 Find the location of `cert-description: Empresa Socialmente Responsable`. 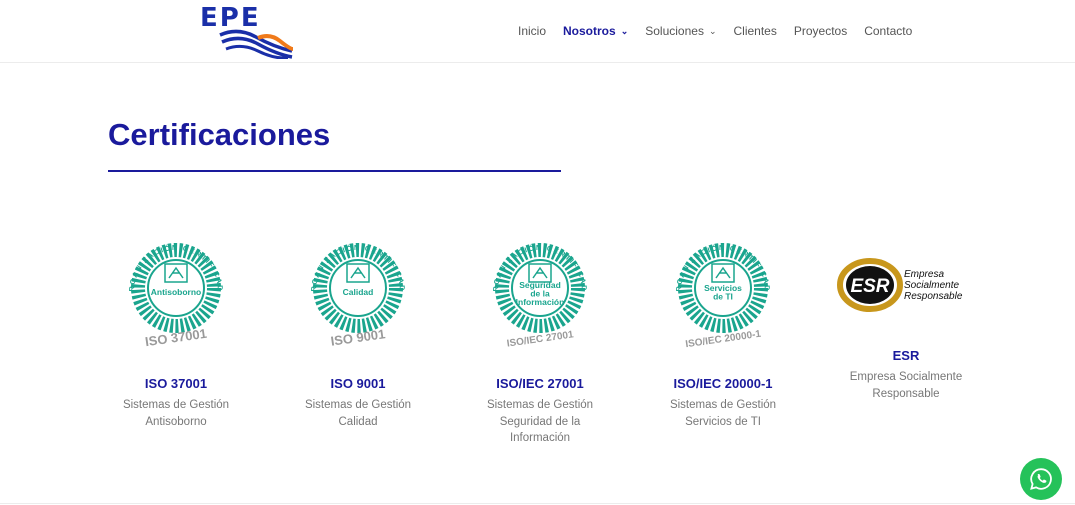

cert-description: Empresa Socialmente Responsable is located at coordinates (906, 385).